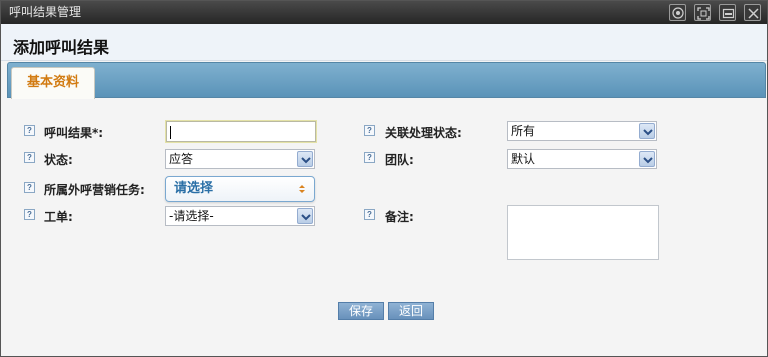 The width and height of the screenshot is (768, 357). I want to click on team-label: 团队:, so click(399, 160).